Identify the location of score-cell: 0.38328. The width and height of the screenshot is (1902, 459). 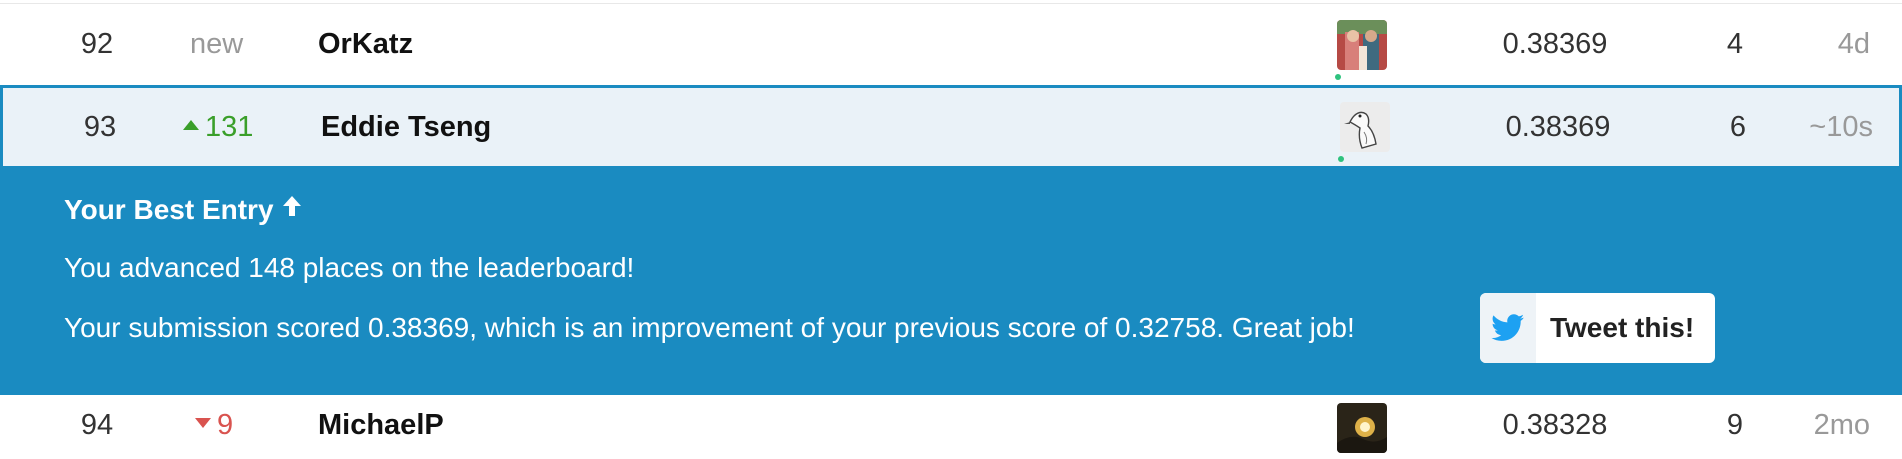
(1555, 425).